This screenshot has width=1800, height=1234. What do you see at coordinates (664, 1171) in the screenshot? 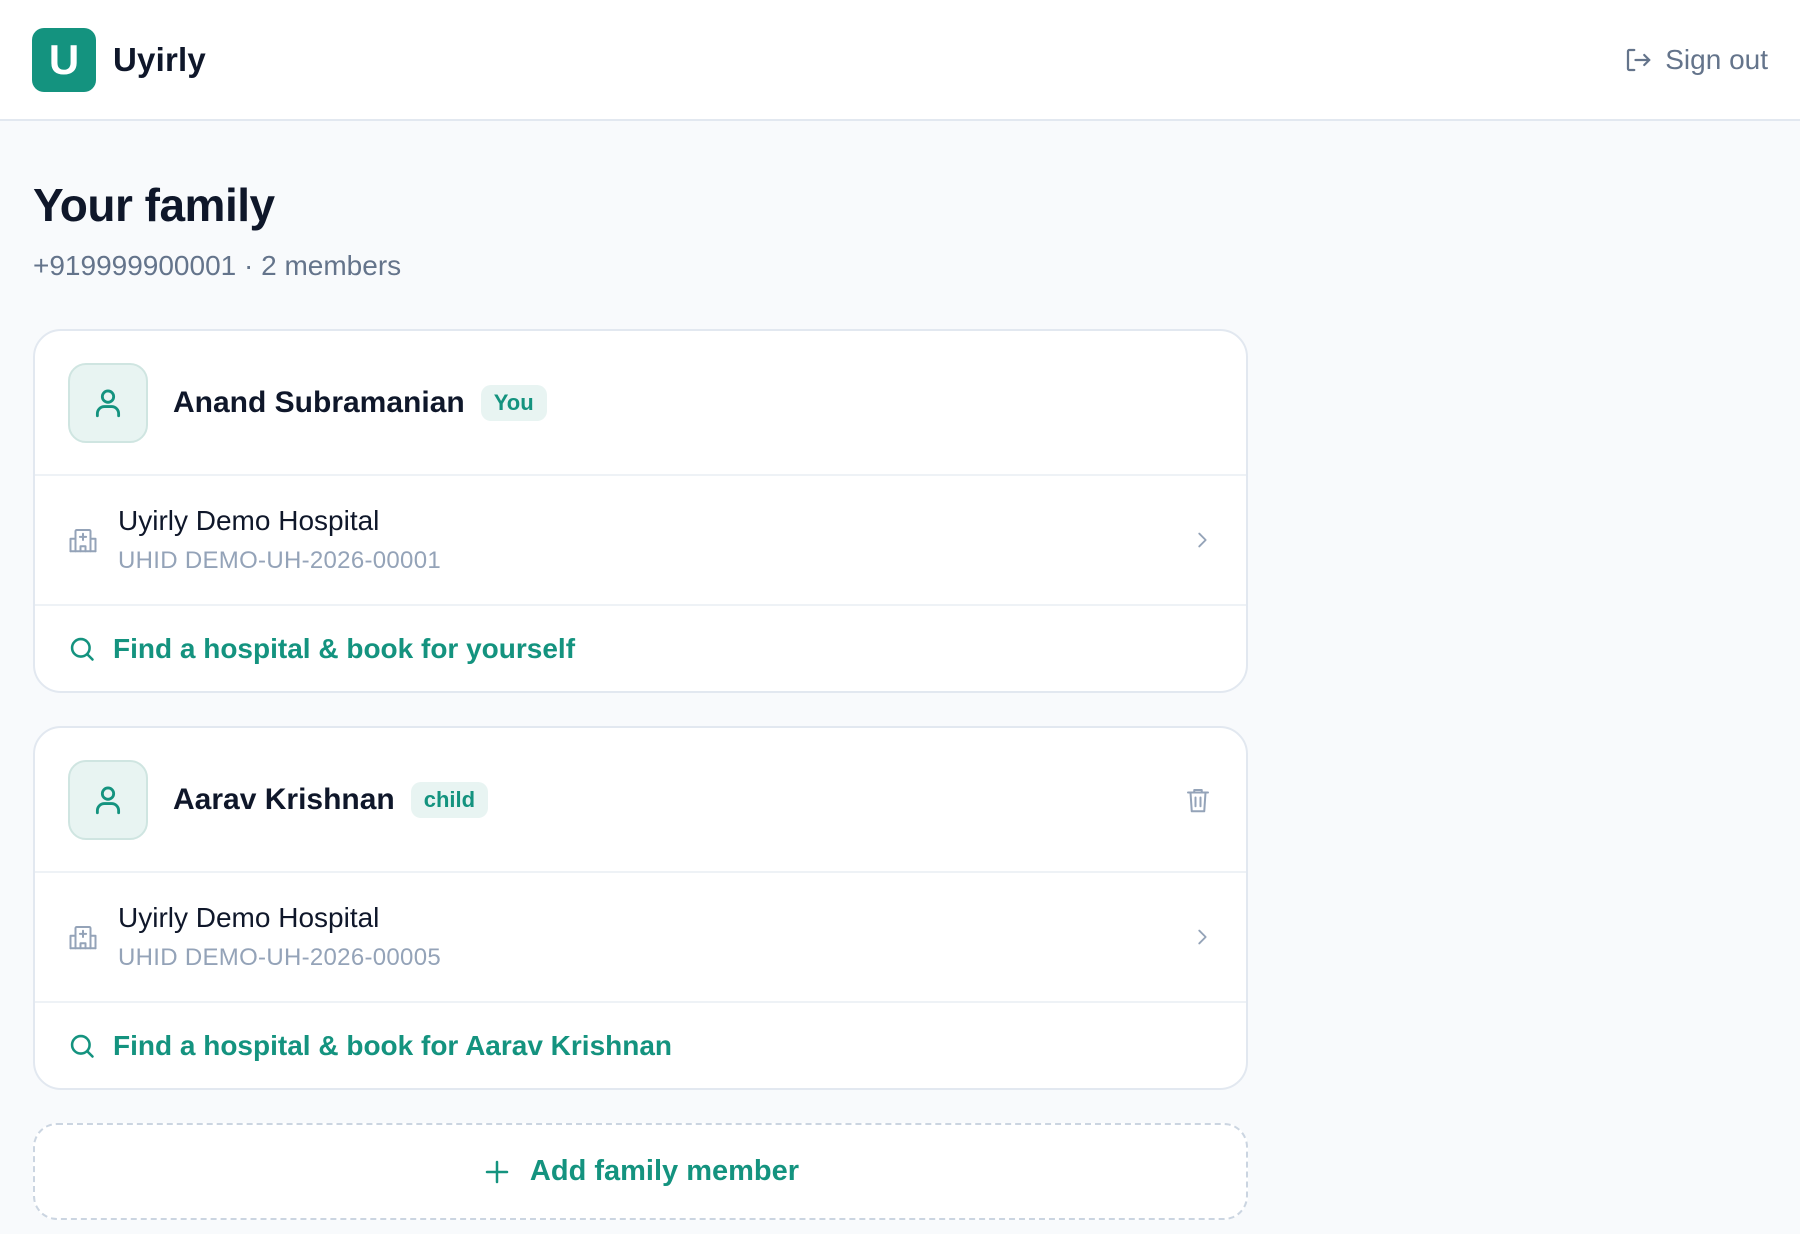
I see `add-family-member-label: Add family member` at bounding box center [664, 1171].